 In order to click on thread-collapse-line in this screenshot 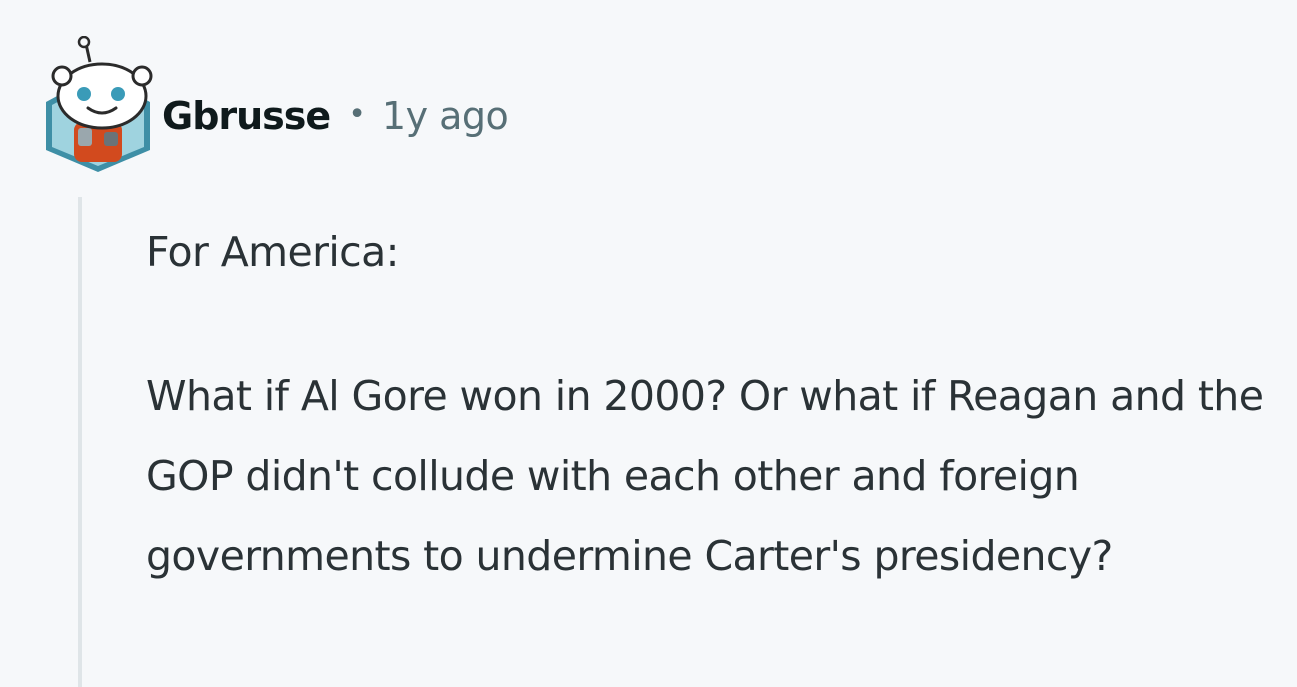, I will do `click(80, 442)`.